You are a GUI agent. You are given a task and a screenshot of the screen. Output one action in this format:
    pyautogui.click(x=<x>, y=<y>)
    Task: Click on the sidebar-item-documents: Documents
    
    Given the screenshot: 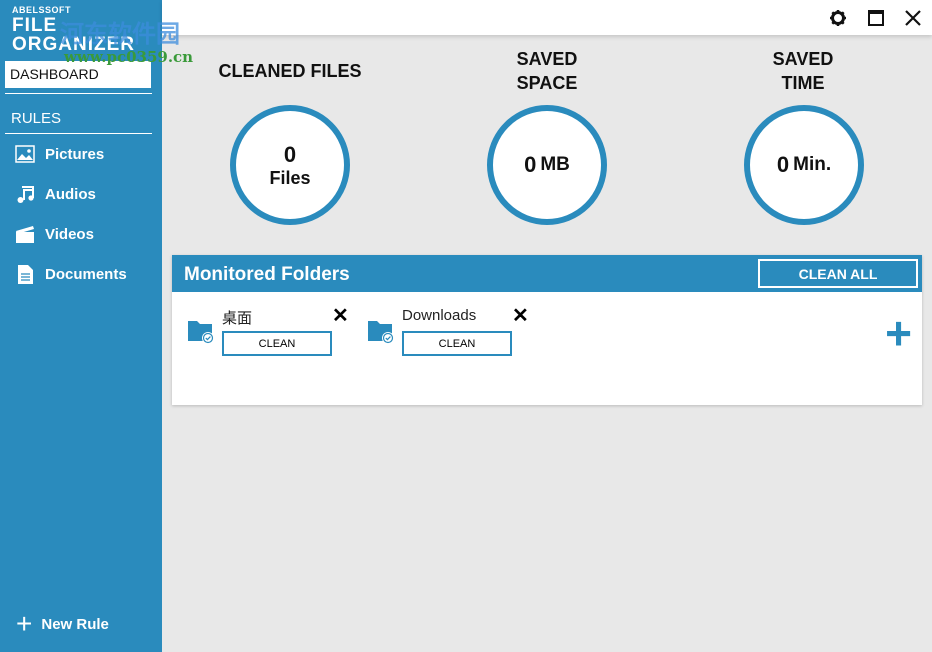 What is the action you would take?
    pyautogui.click(x=70, y=274)
    